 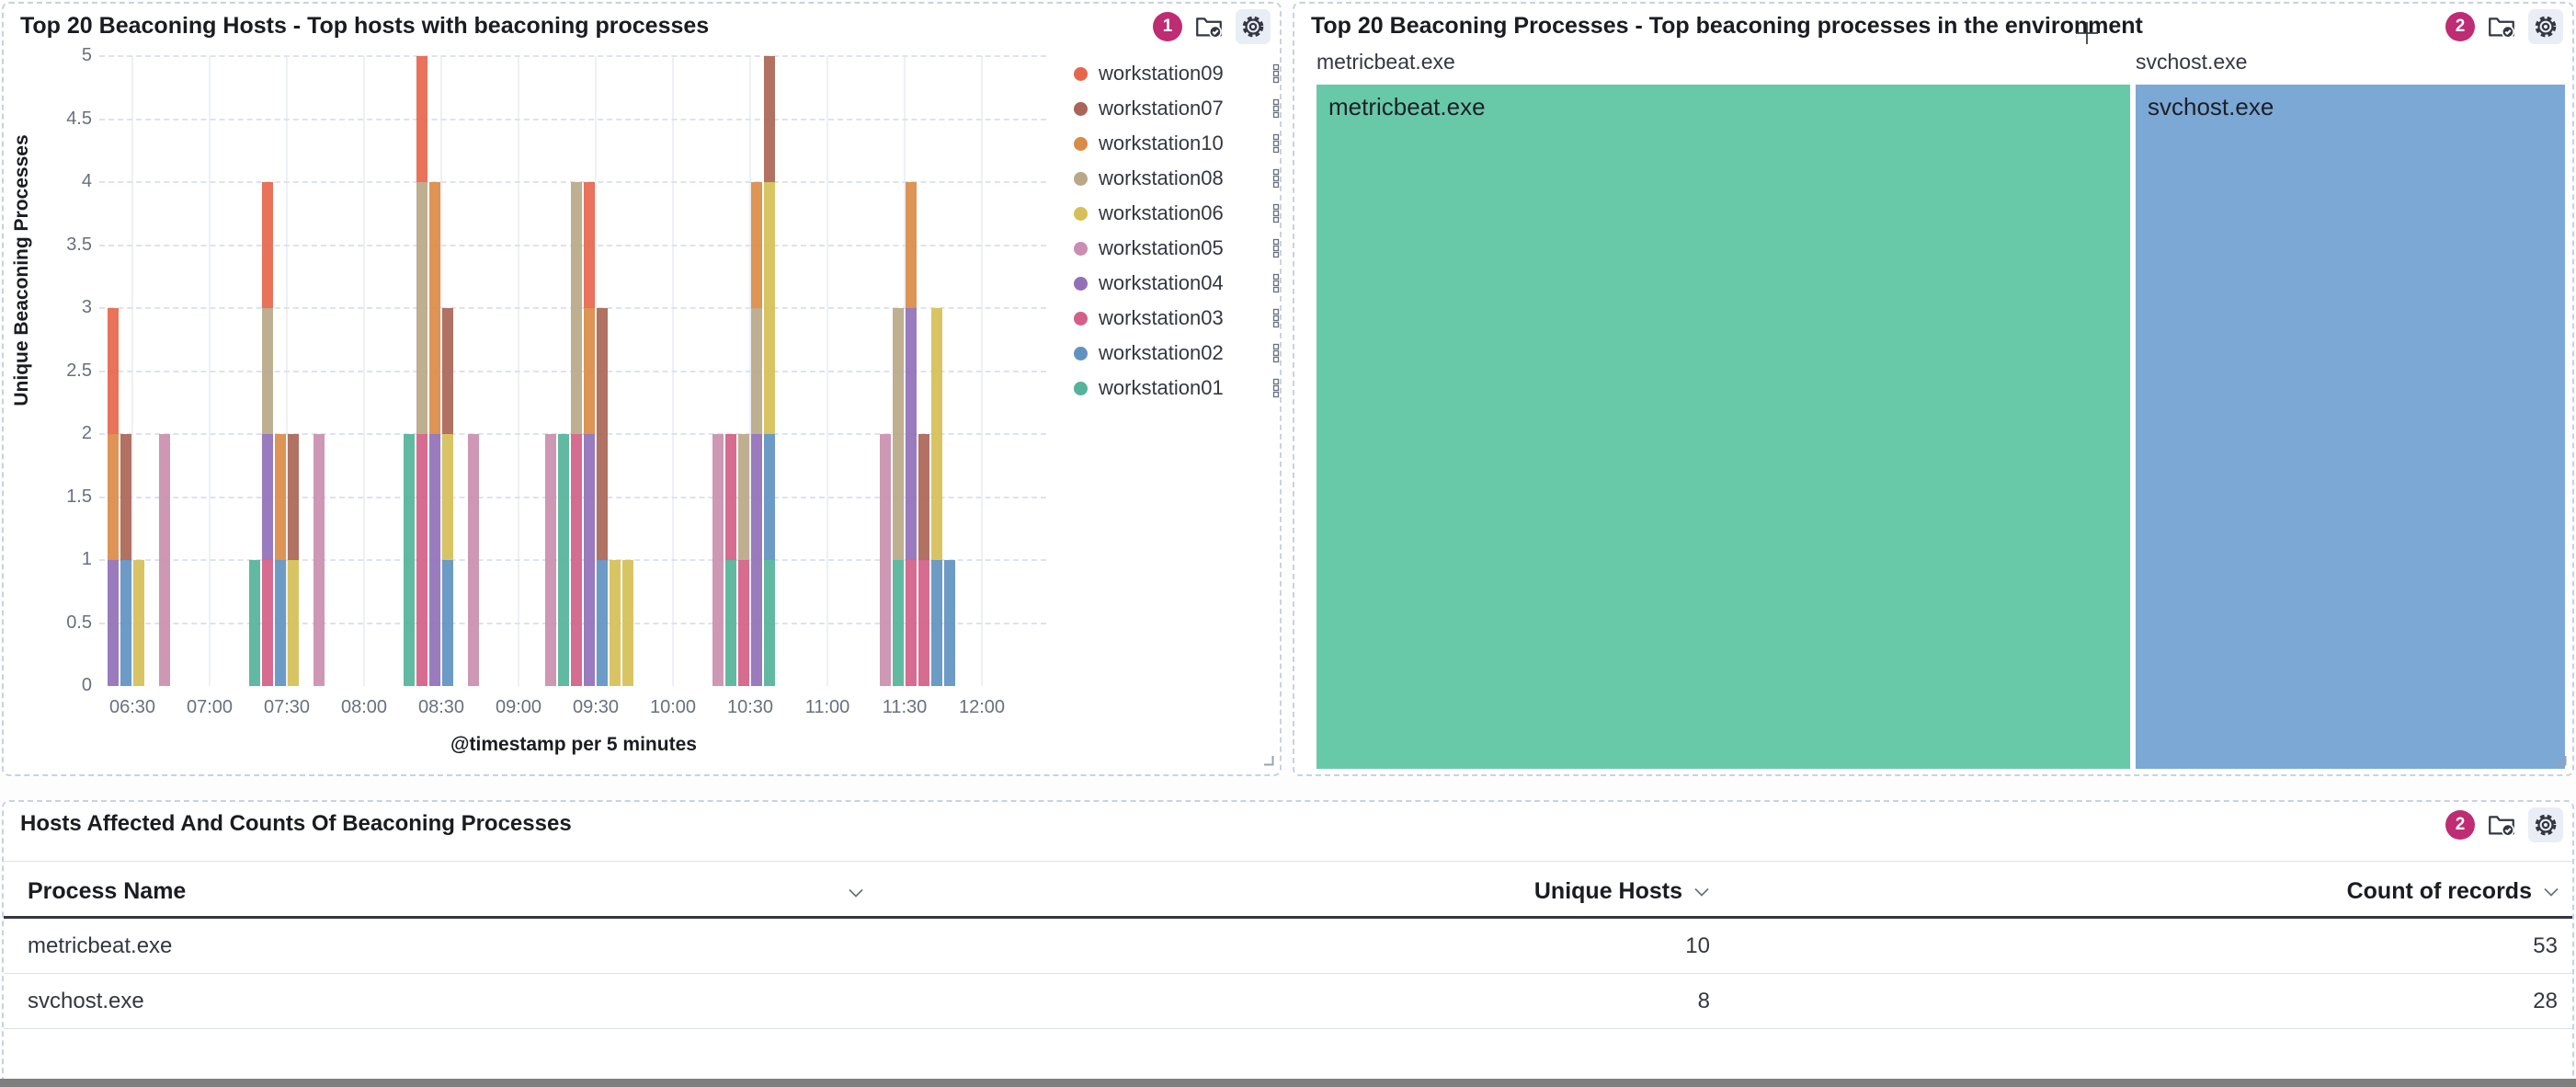 I want to click on legend-item: workstation07, so click(x=1178, y=108).